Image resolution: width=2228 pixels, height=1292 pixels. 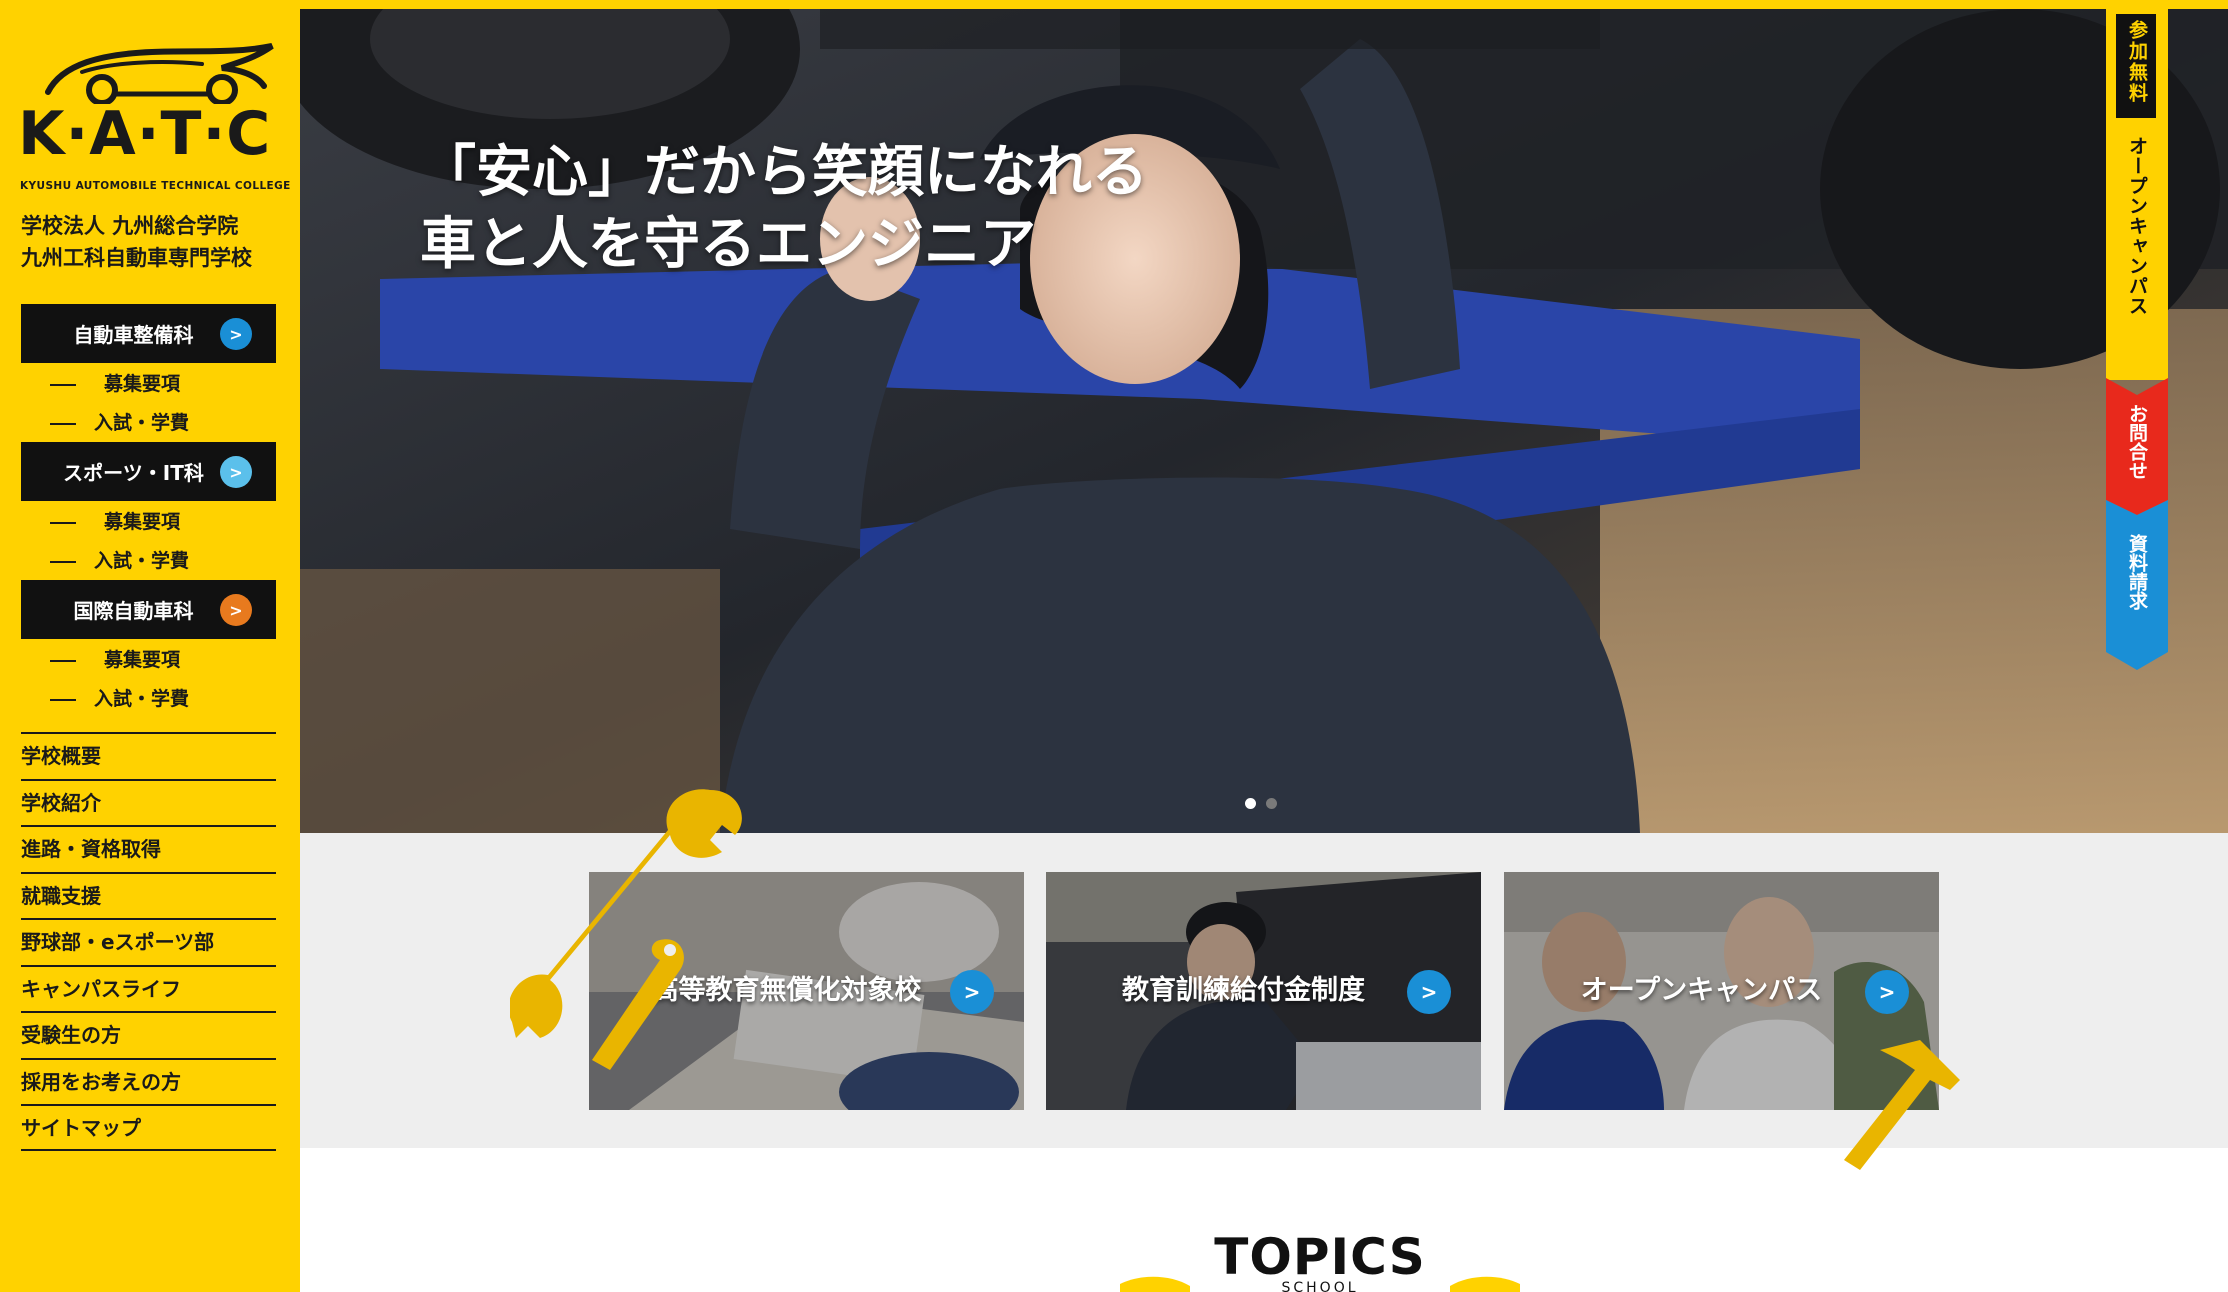 I want to click on nav-item-prospective-students: 受験生の方, so click(x=148, y=1034).